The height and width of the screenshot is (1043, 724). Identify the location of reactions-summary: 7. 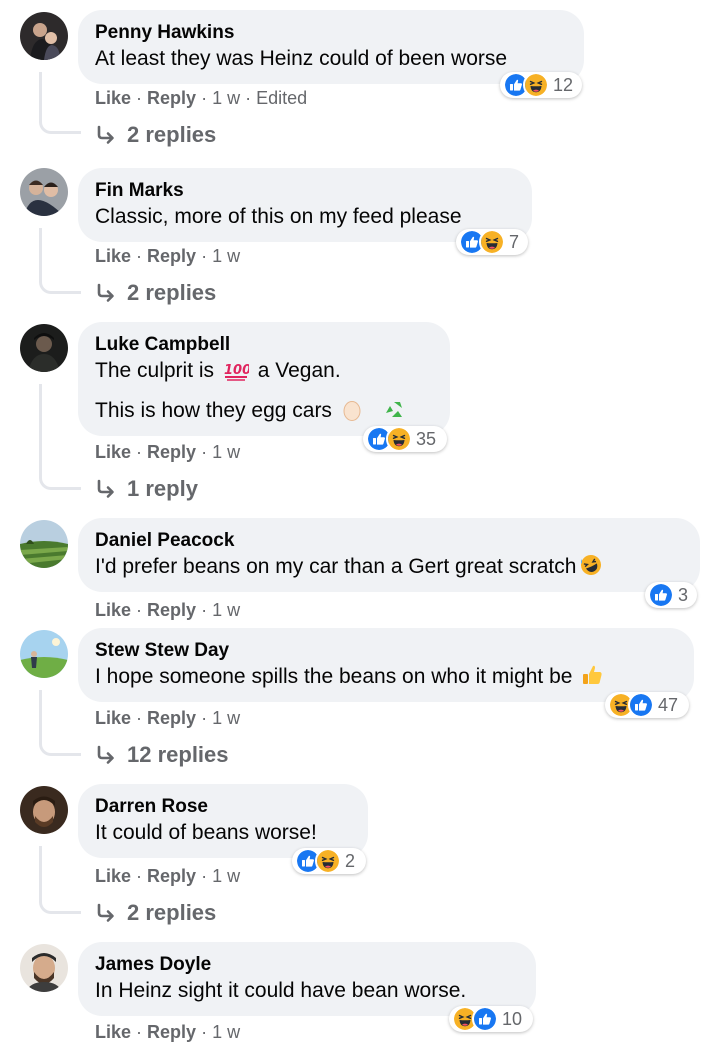
(492, 242).